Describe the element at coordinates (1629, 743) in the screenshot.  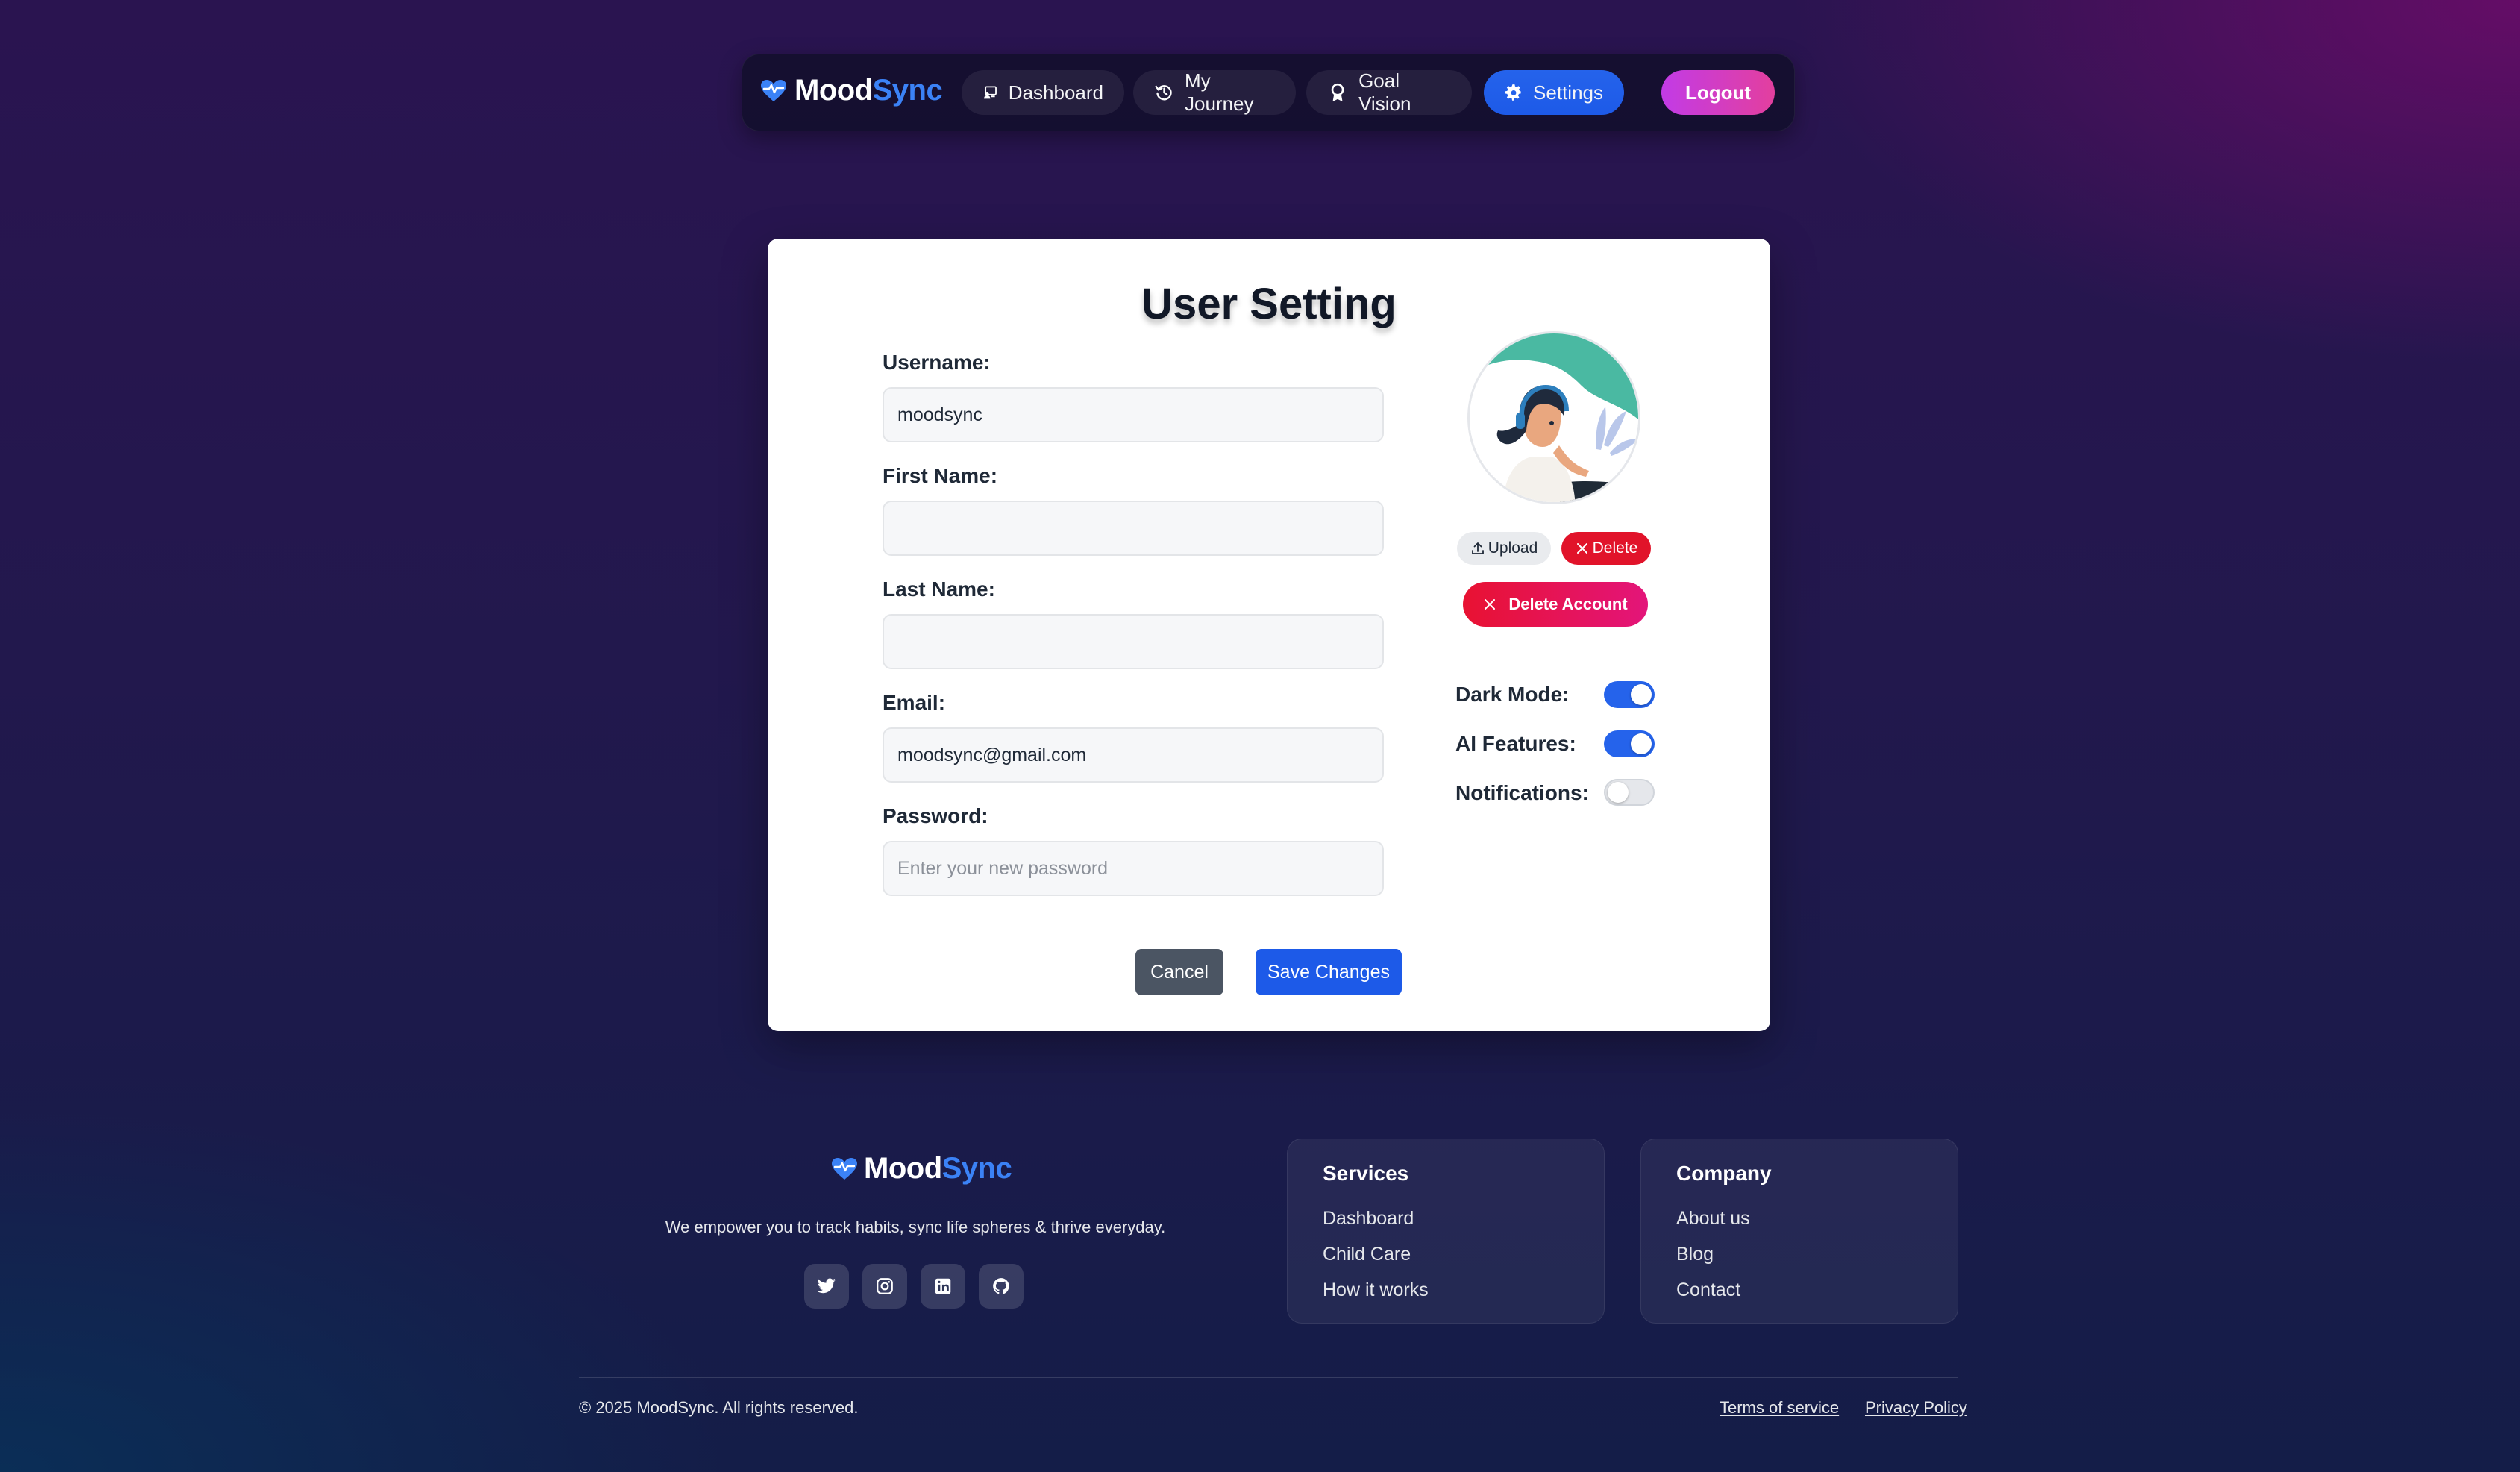
I see `ai-features-toggle` at that location.